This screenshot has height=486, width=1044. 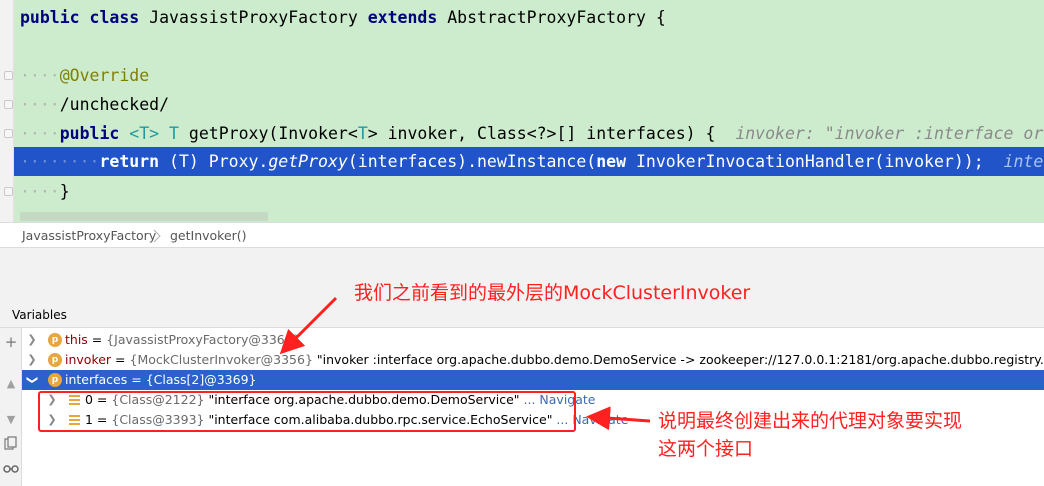 I want to click on copy-icon, so click(x=11, y=444).